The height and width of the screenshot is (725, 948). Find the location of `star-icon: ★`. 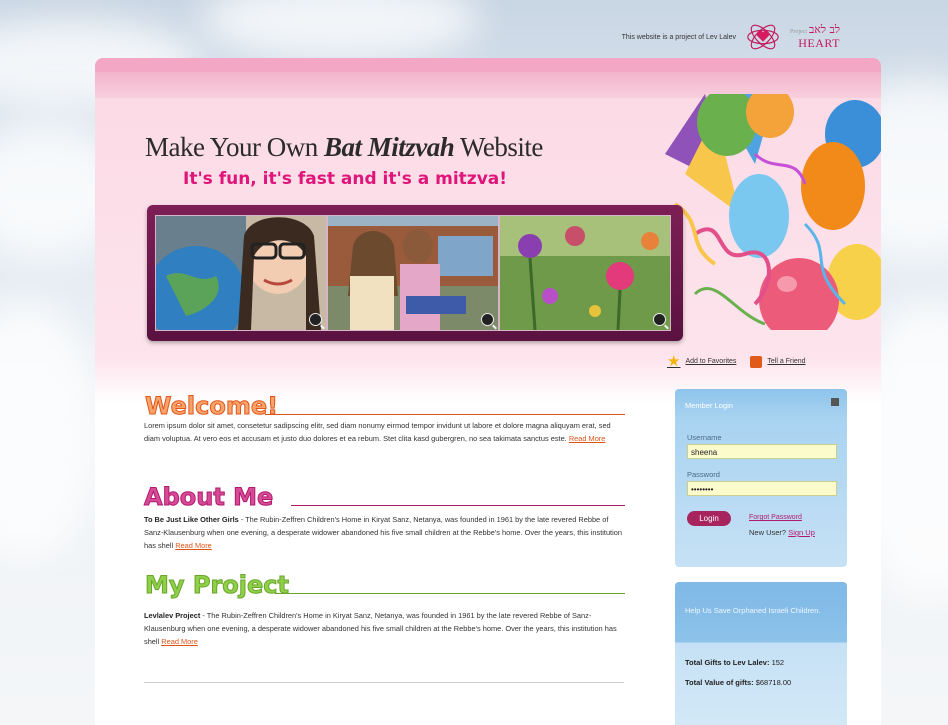

star-icon: ★ is located at coordinates (674, 361).